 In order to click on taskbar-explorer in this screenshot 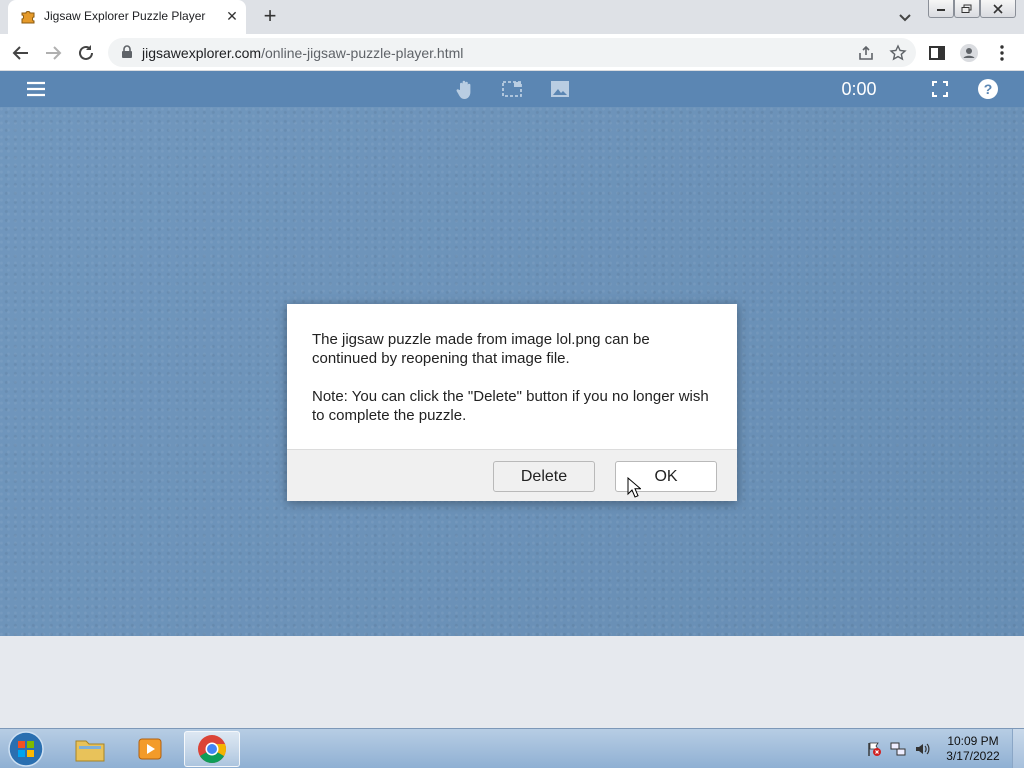, I will do `click(90, 749)`.